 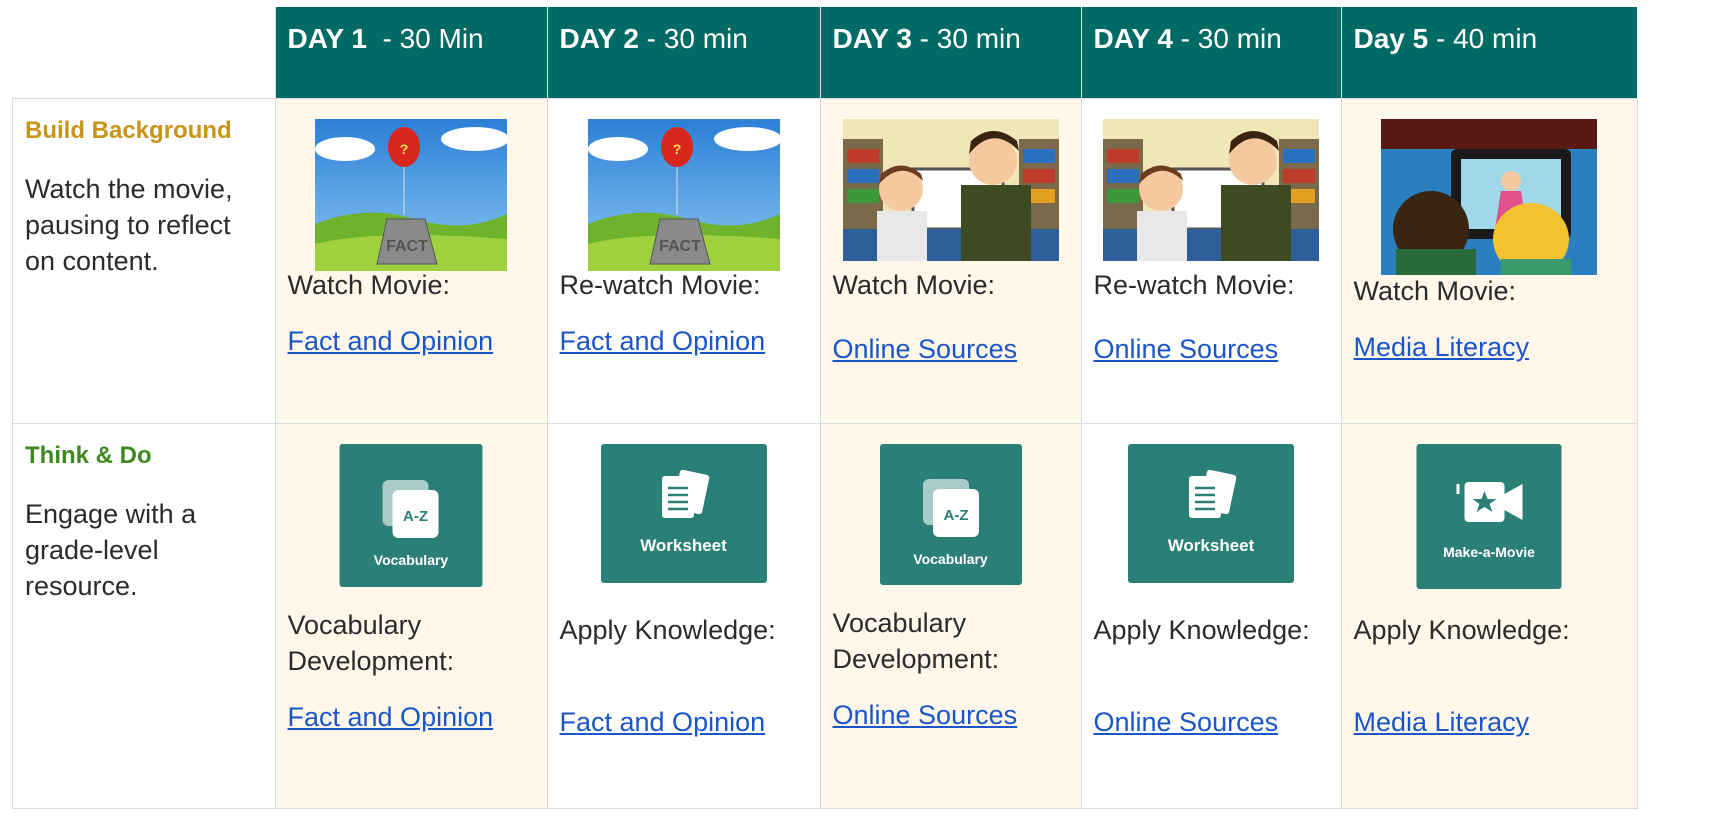 I want to click on build-day-1-cell: ? FACT Watch Movie: Fact and Opinion, so click(x=411, y=261).